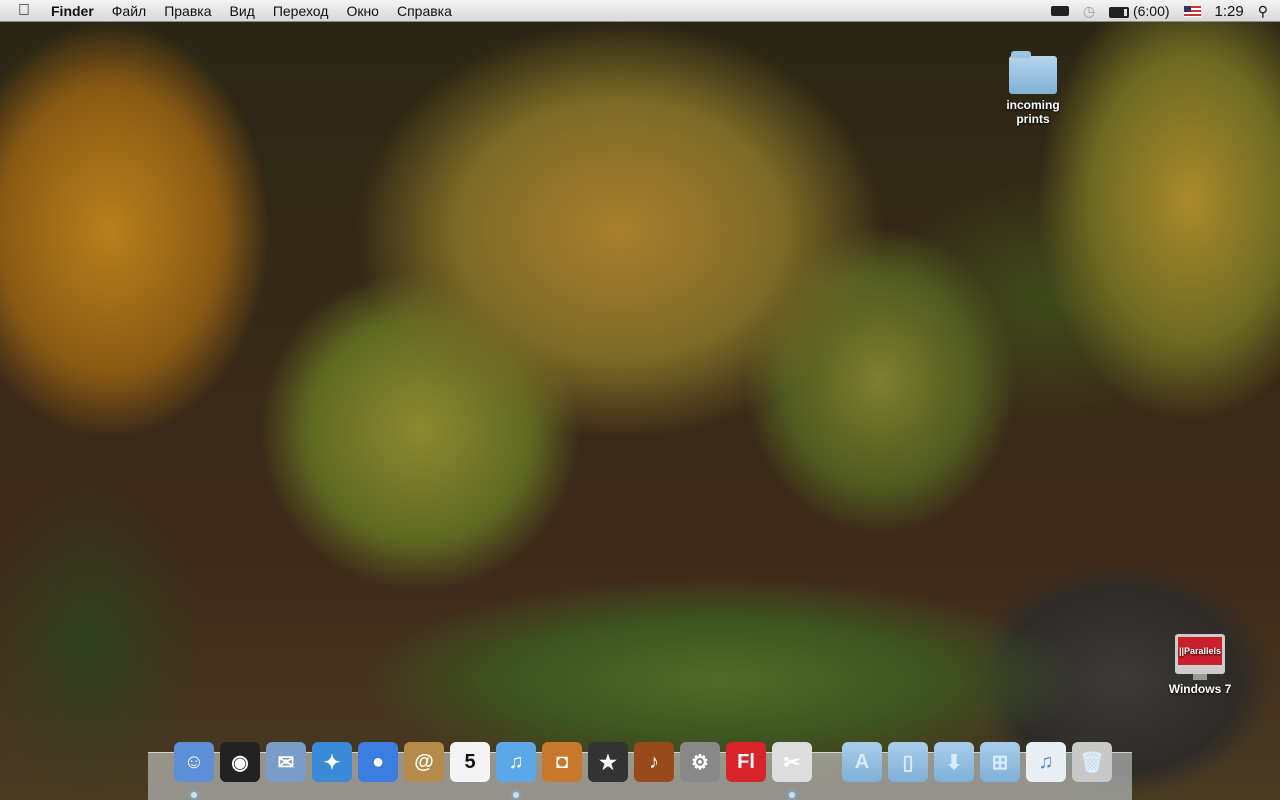 This screenshot has height=800, width=1280. I want to click on dock-item-dashboard: ◉, so click(240, 762).